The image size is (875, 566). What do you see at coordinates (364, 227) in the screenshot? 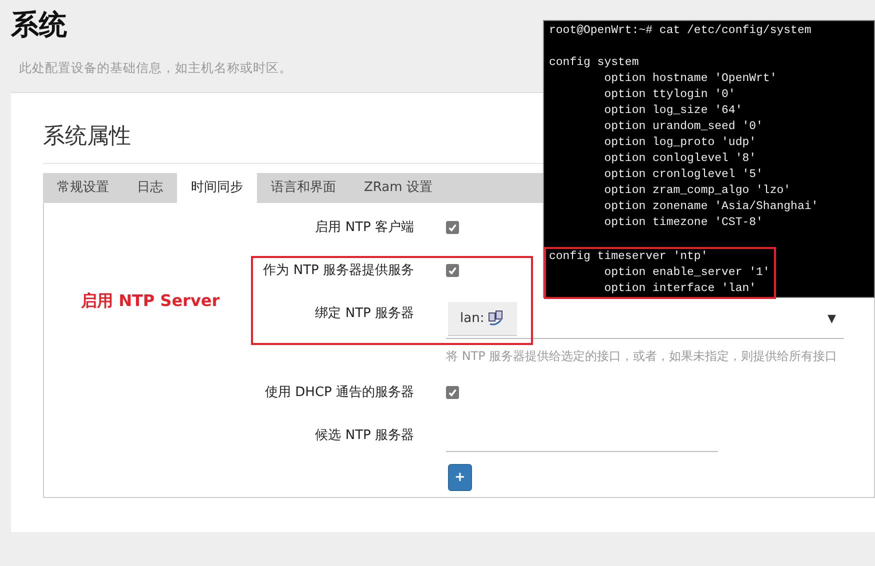
I see `field-label: 启用 NTP 客户端` at bounding box center [364, 227].